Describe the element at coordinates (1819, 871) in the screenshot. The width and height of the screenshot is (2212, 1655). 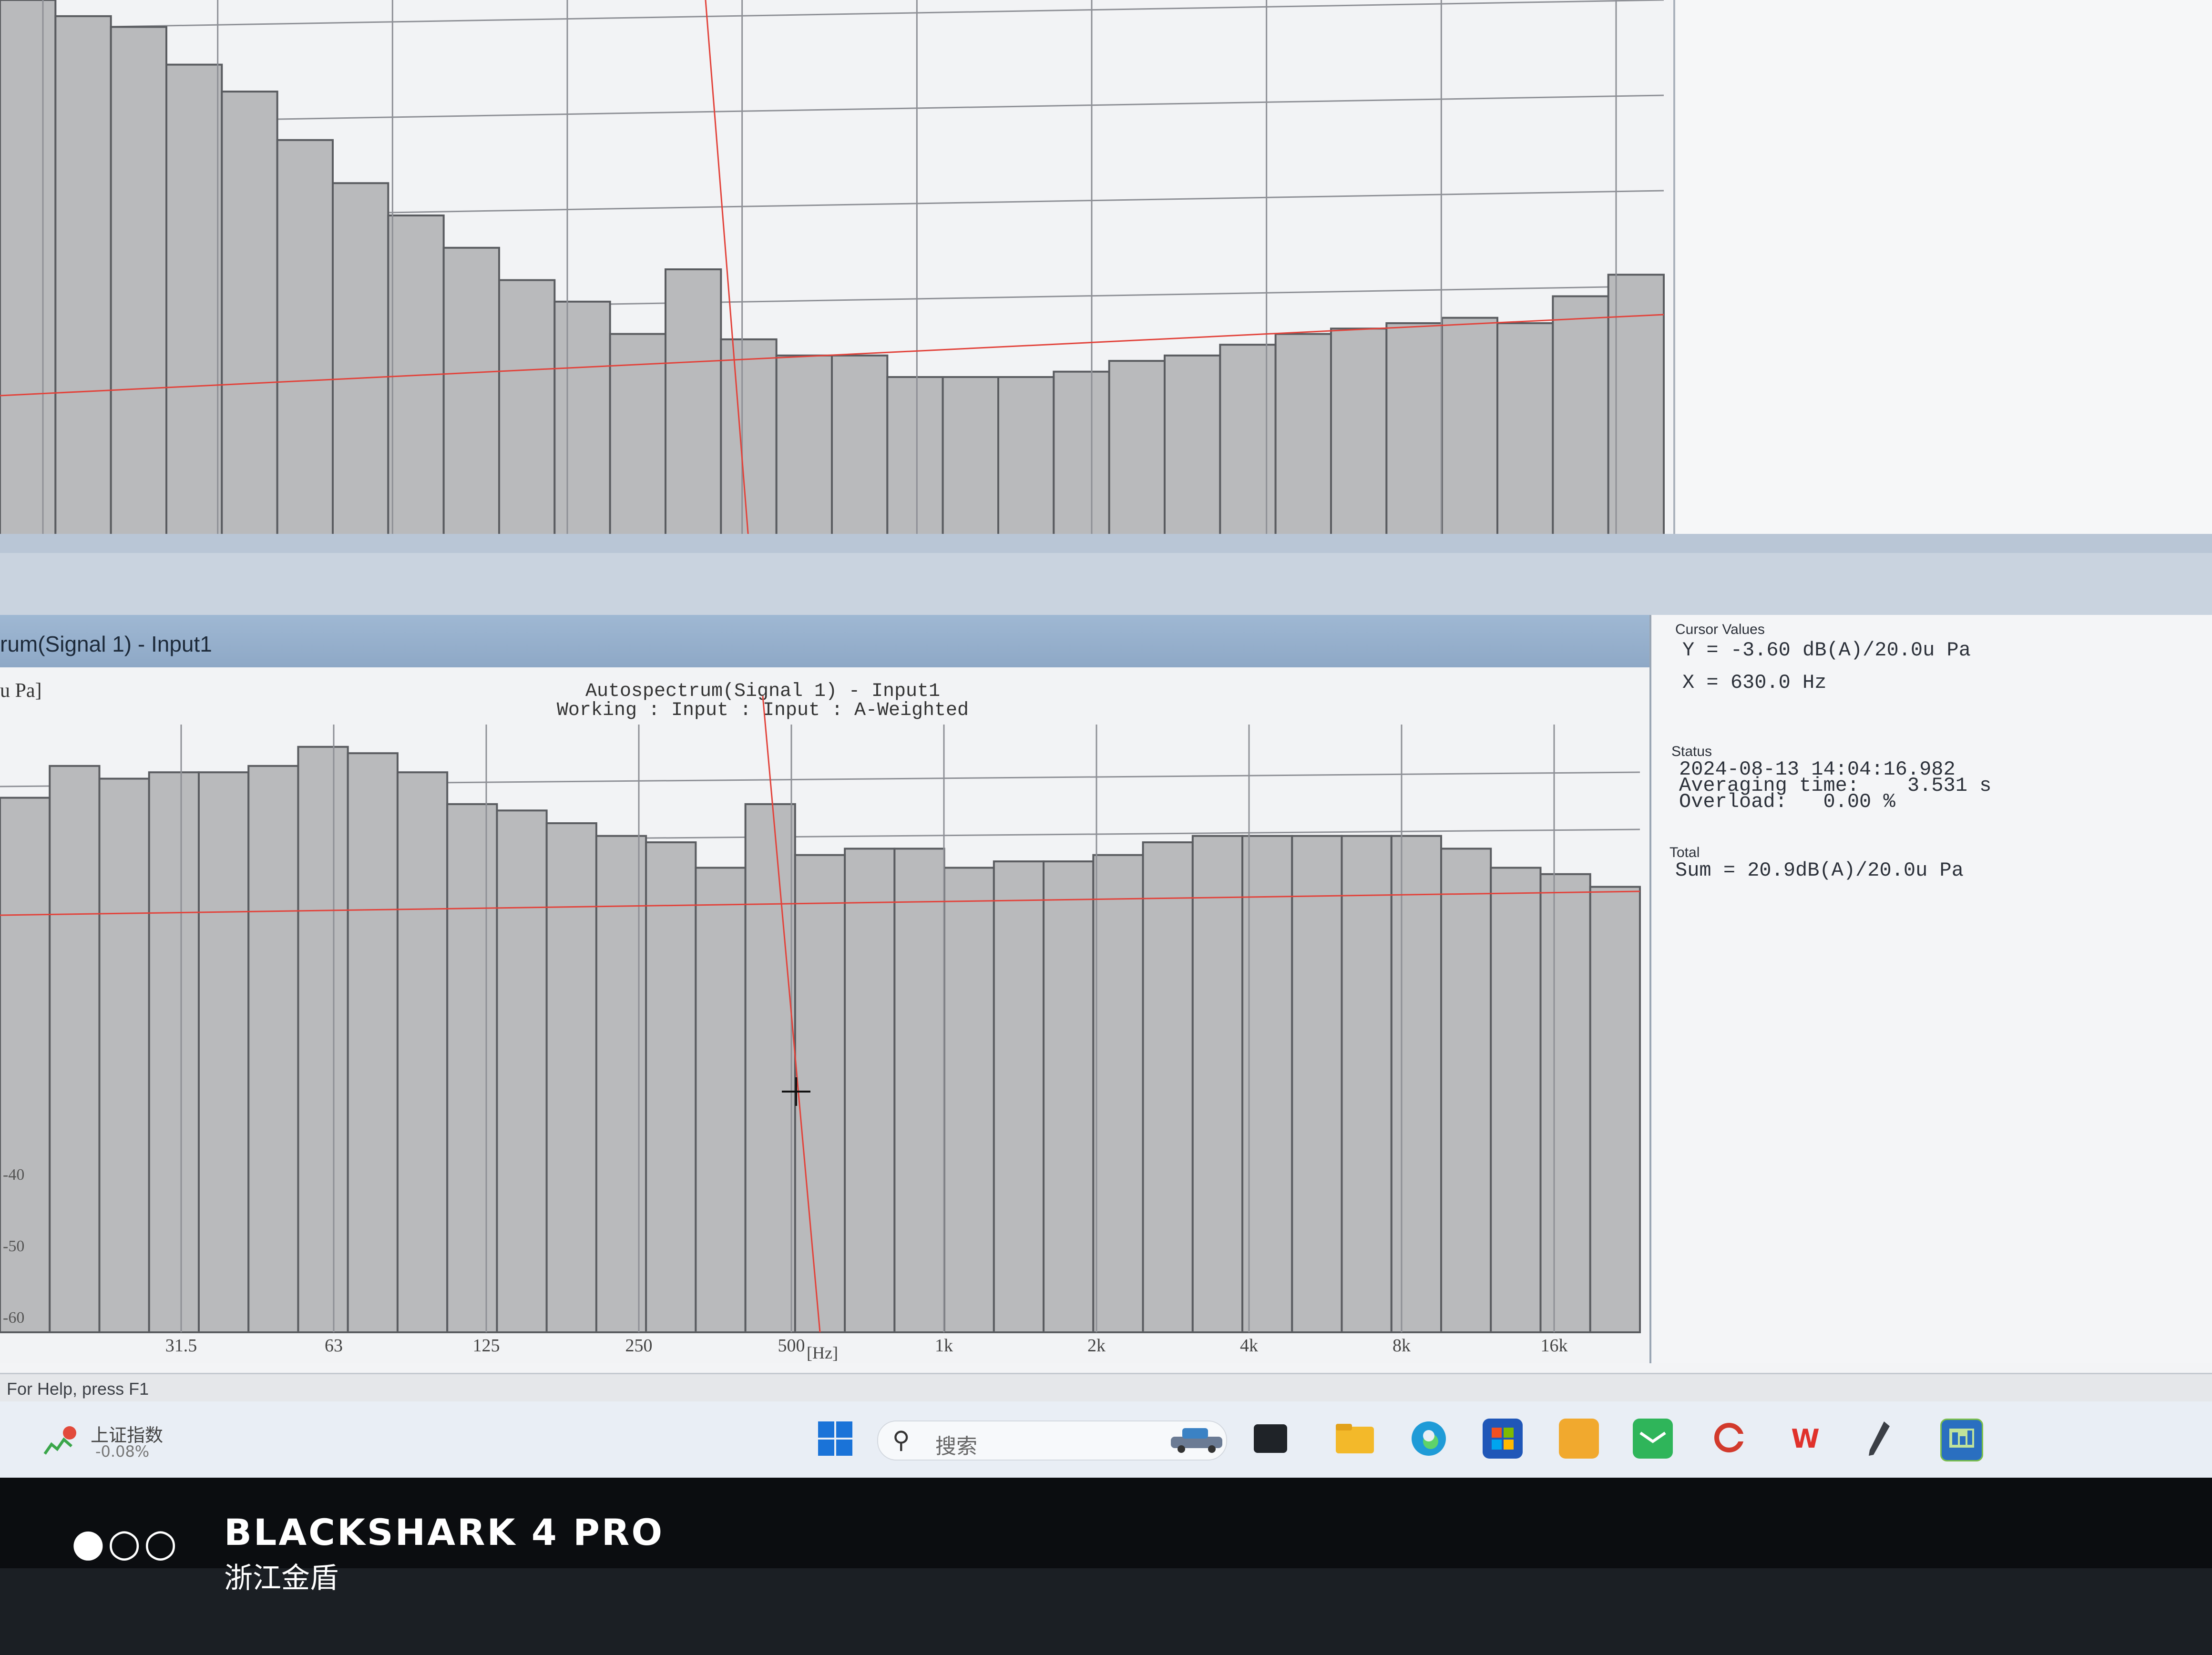
I see `sum-value: Sum = 20.9dB(A)/20.0u Pa` at that location.